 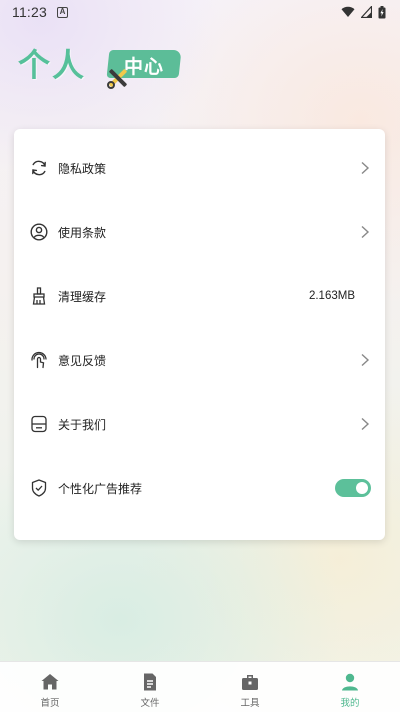 What do you see at coordinates (82, 232) in the screenshot?
I see `terms-of-use-label: 使用条款` at bounding box center [82, 232].